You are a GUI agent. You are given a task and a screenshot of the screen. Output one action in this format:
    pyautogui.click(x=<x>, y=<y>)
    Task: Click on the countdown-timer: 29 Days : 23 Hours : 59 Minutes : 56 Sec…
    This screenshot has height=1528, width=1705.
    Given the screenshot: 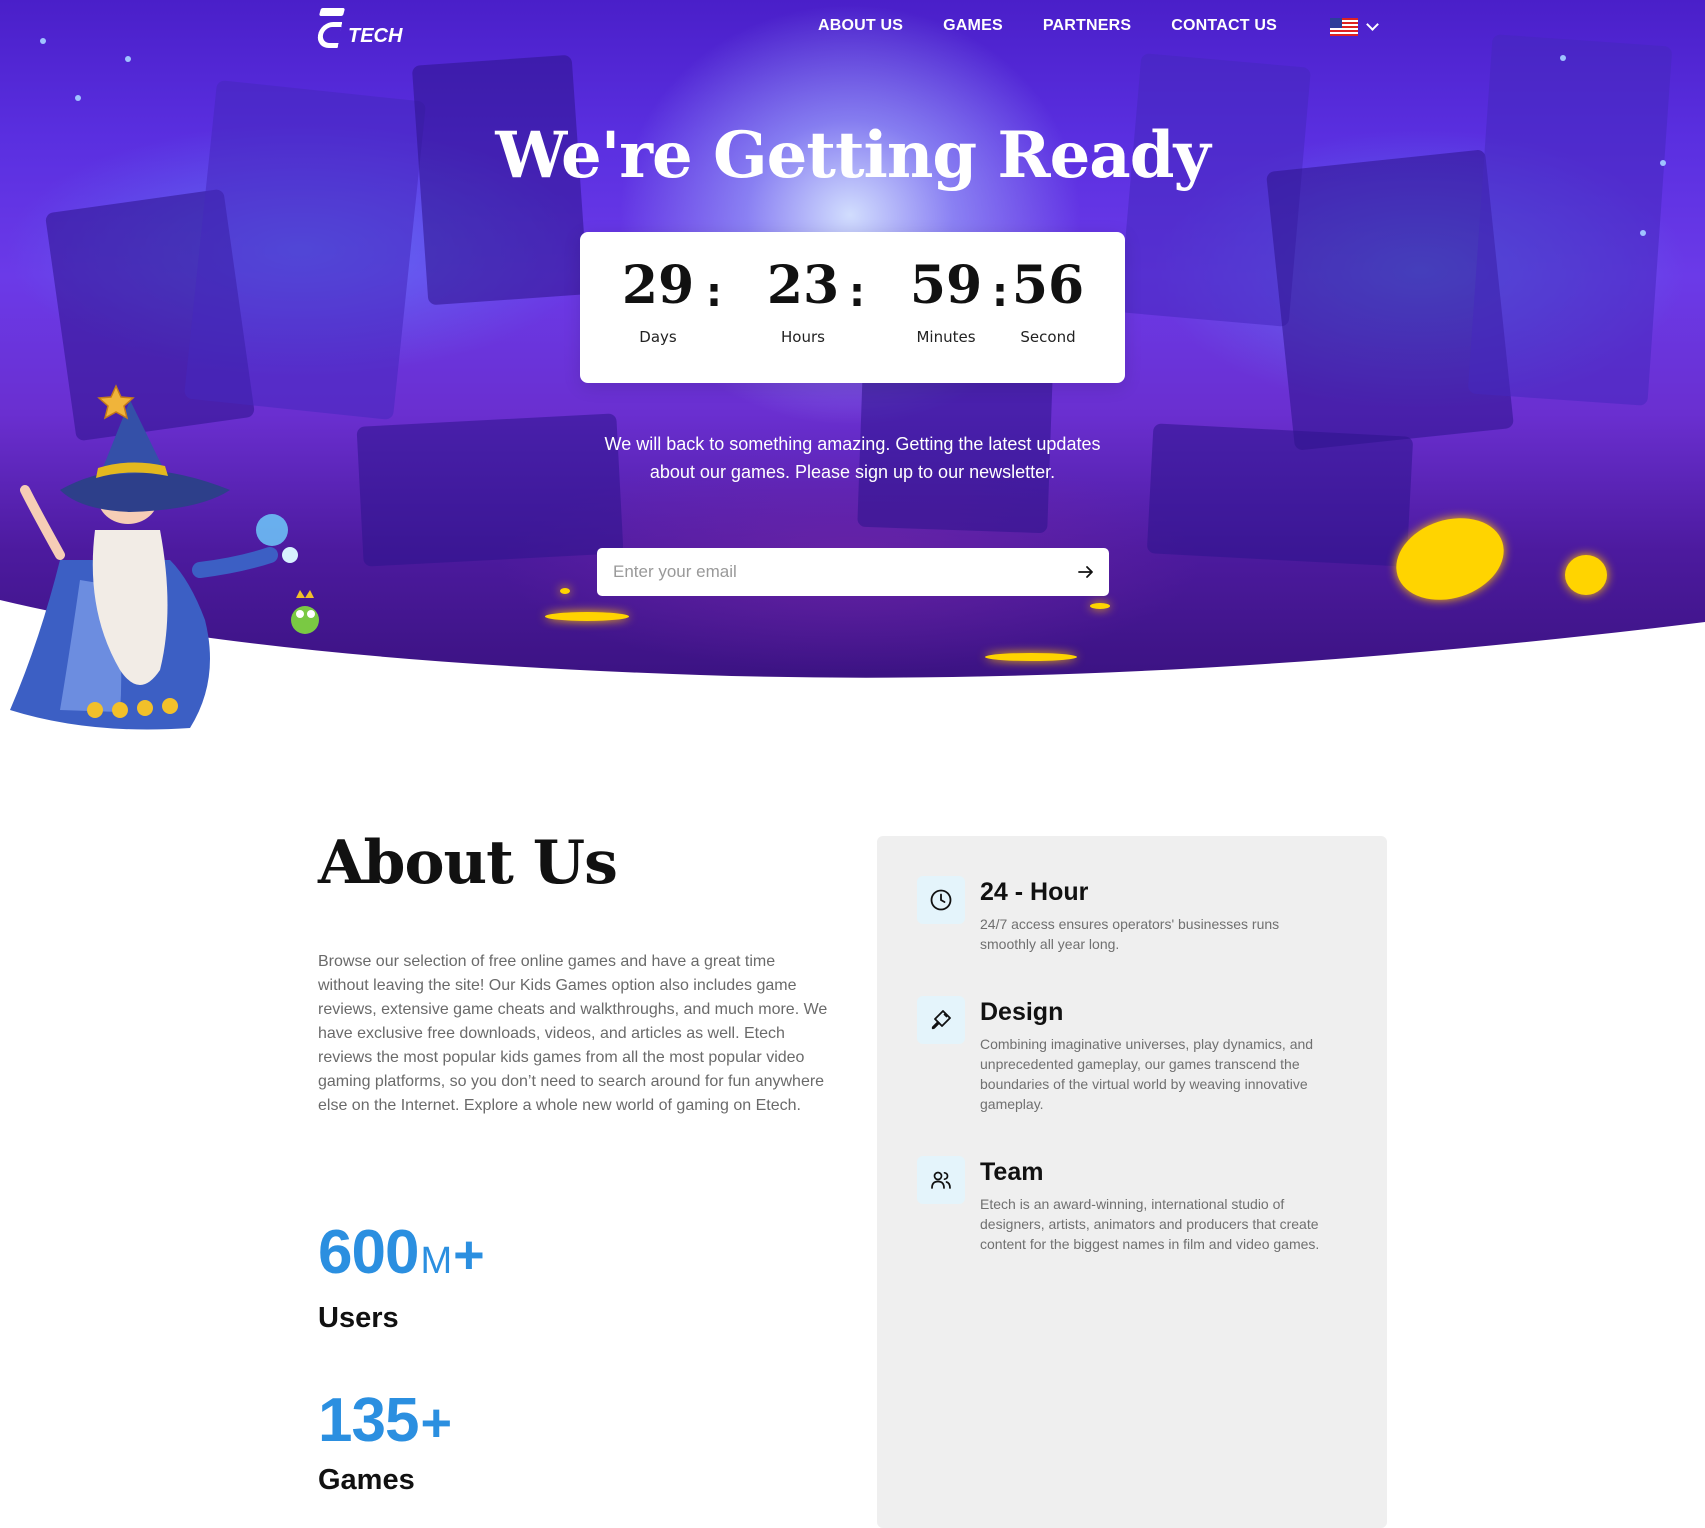 What is the action you would take?
    pyautogui.click(x=852, y=307)
    